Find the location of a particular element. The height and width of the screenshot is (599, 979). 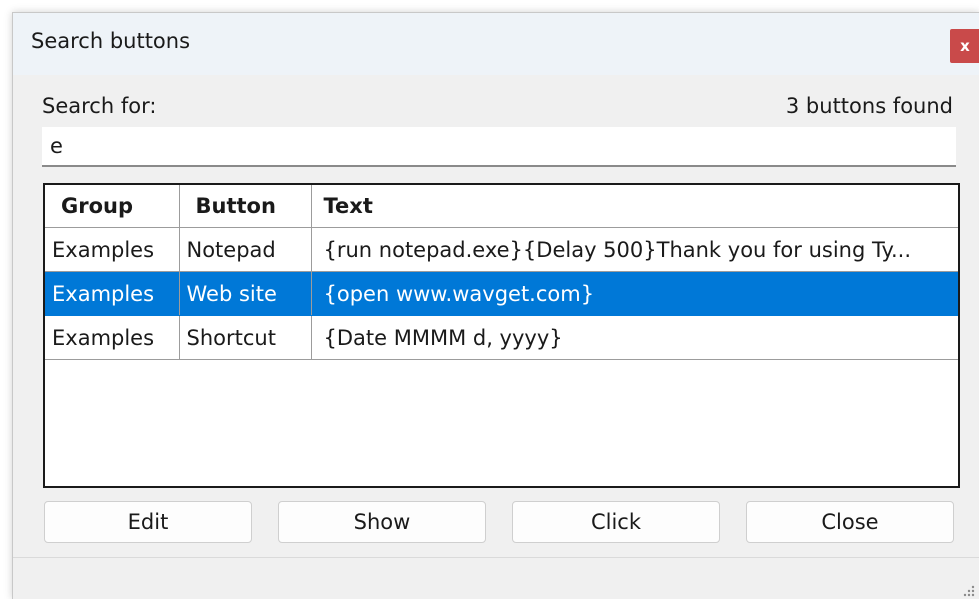

cell-text: {open www.wavget.com} is located at coordinates (634, 293).